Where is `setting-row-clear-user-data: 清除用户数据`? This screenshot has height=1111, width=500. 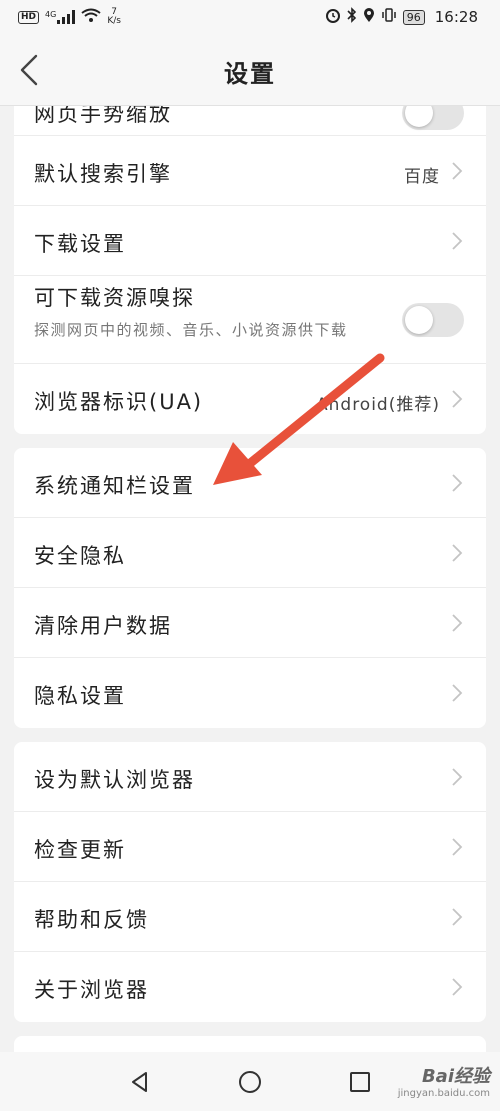 setting-row-clear-user-data: 清除用户数据 is located at coordinates (250, 623).